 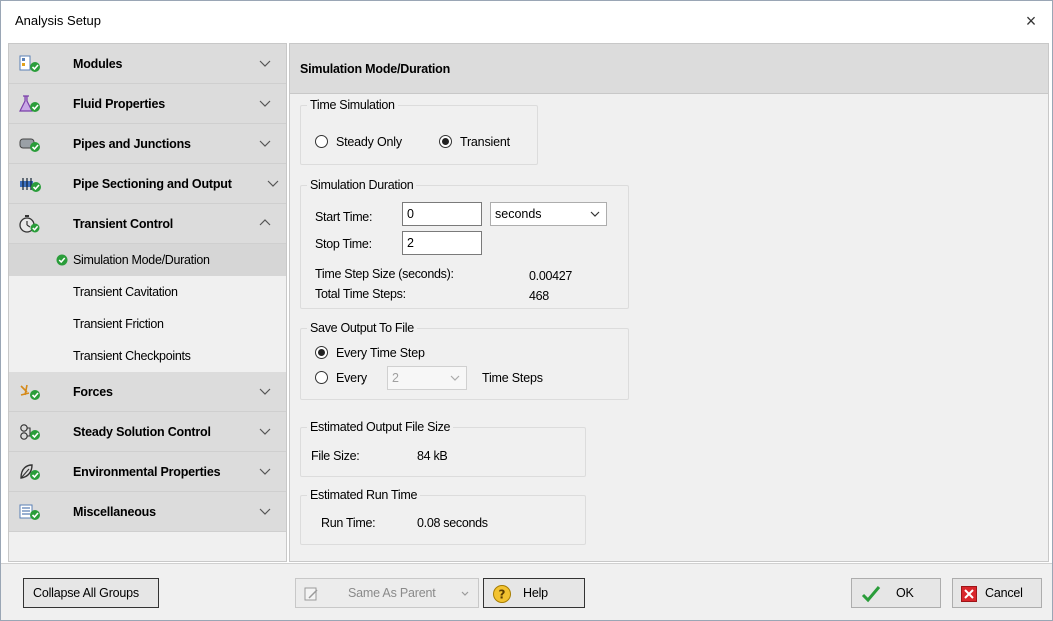 What do you see at coordinates (152, 184) in the screenshot?
I see `sidebar-group-label: Pipe Sectioning and Output` at bounding box center [152, 184].